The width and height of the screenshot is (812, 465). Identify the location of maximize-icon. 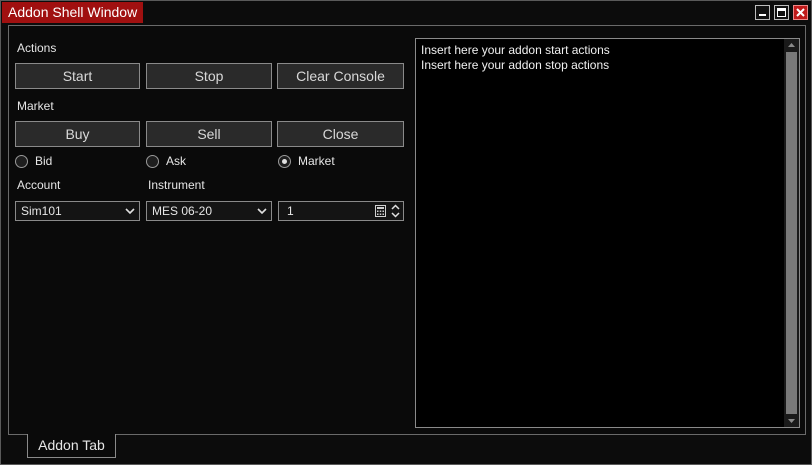
(781, 12).